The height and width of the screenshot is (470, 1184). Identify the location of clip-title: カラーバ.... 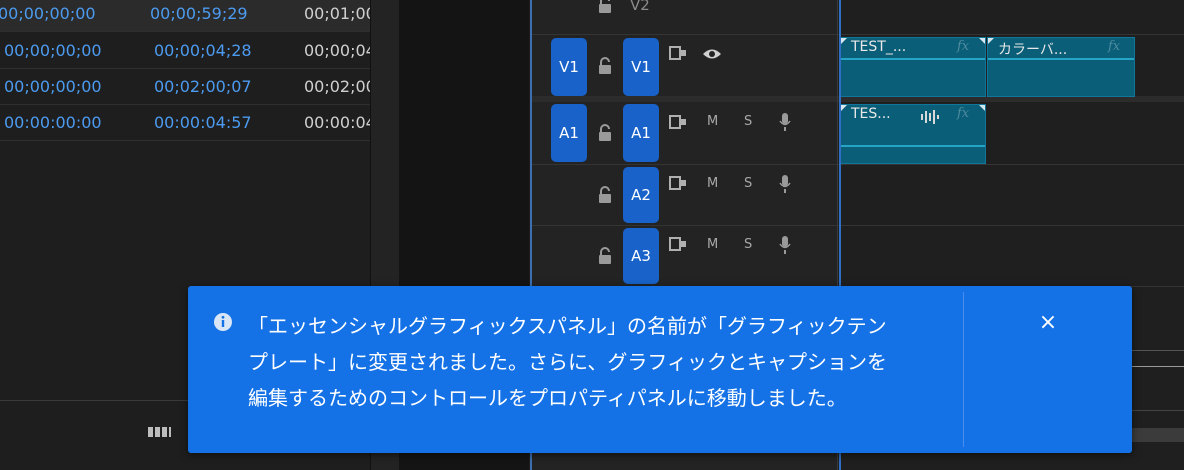
(1033, 50).